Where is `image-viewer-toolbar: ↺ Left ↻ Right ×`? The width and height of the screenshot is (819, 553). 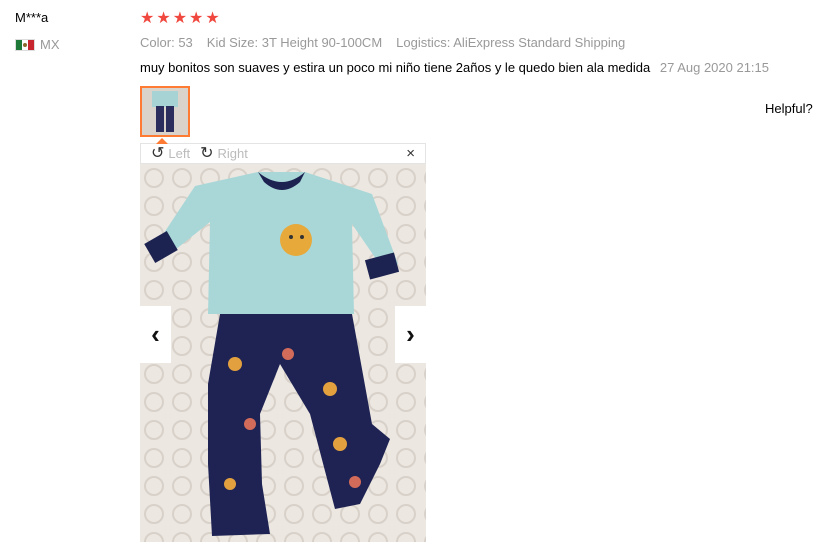 image-viewer-toolbar: ↺ Left ↻ Right × is located at coordinates (283, 151).